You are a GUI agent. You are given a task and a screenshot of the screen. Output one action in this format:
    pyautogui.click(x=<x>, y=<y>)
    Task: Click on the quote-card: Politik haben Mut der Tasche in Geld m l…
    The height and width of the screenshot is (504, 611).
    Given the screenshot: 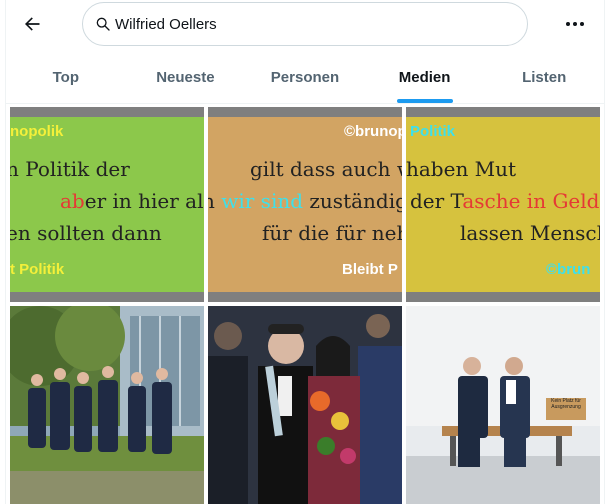 What is the action you would take?
    pyautogui.click(x=503, y=204)
    